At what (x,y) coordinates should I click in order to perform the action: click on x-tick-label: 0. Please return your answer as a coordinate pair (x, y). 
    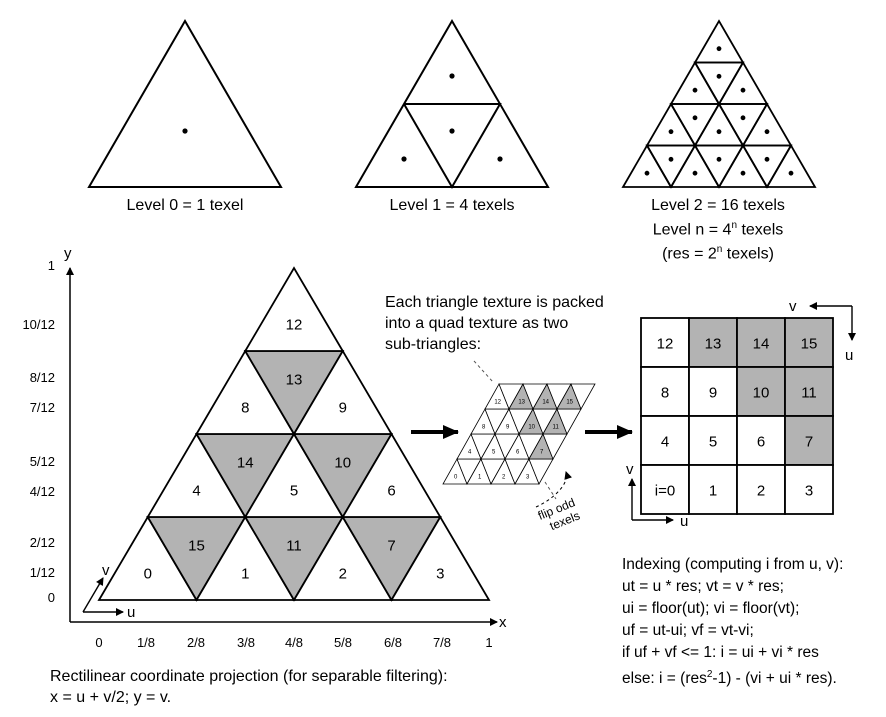
    Looking at the image, I should click on (98, 642).